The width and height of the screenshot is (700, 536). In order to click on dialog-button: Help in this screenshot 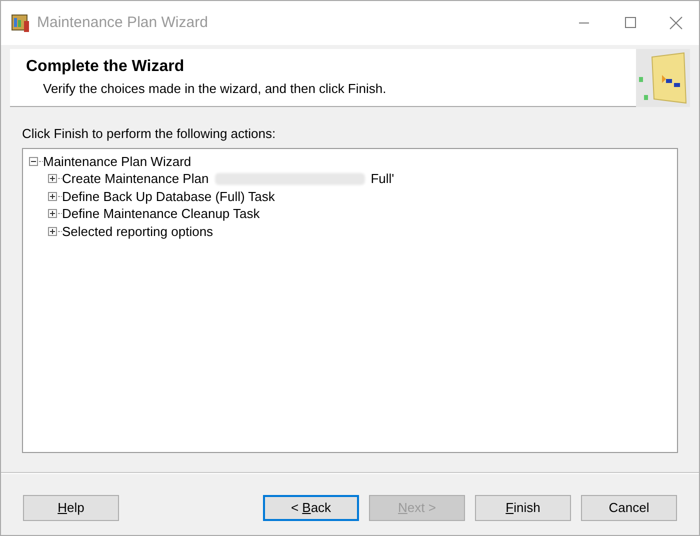, I will do `click(71, 507)`.